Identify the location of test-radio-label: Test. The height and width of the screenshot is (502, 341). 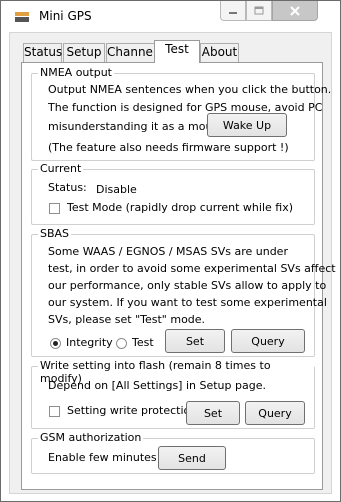
(143, 342).